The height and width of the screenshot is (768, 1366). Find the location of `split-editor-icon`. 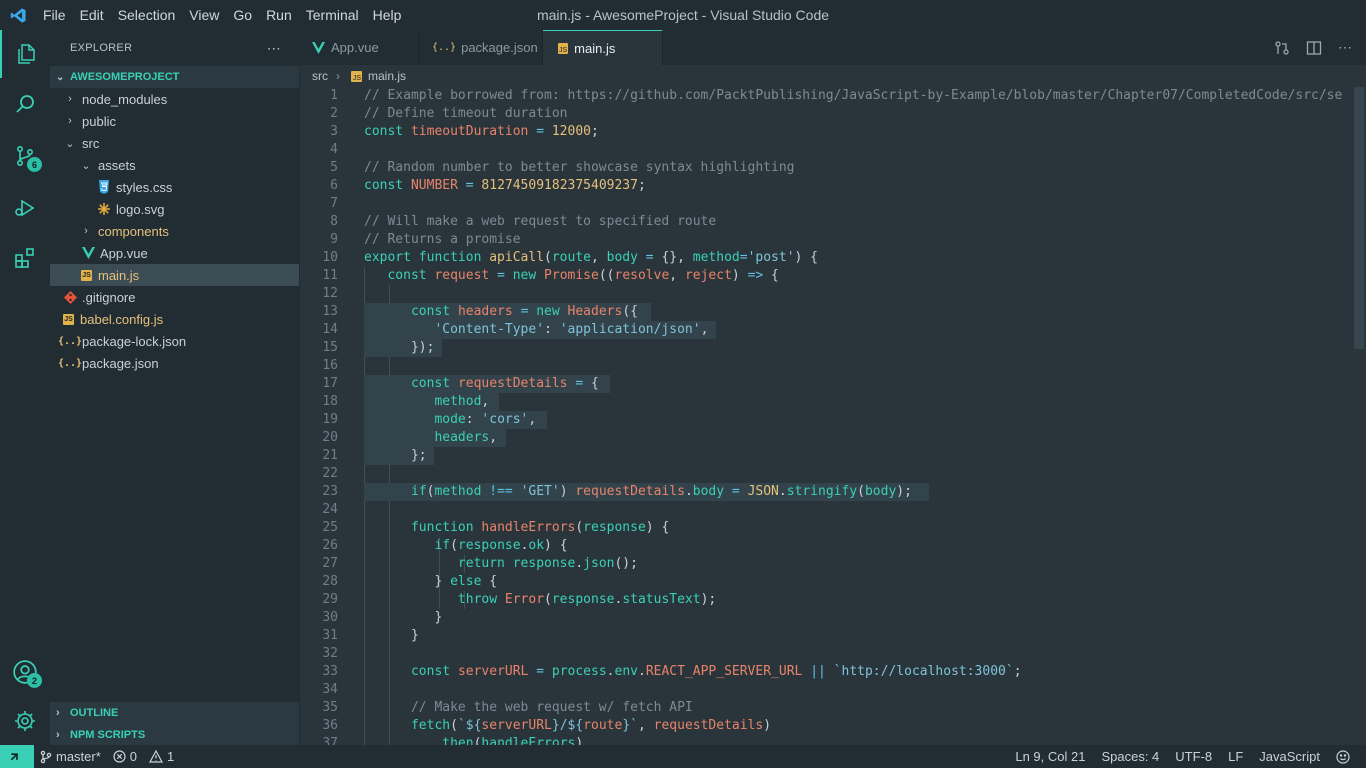

split-editor-icon is located at coordinates (1314, 48).